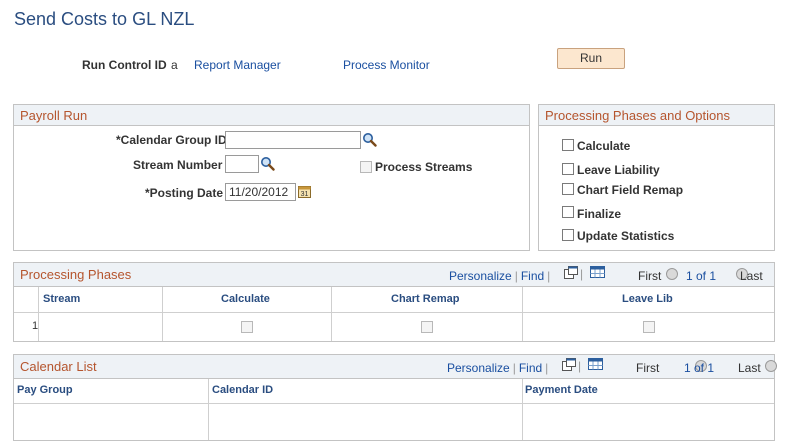 This screenshot has width=787, height=445. Describe the element at coordinates (647, 299) in the screenshot. I see `column-leave-lib: Leave Lib` at that location.